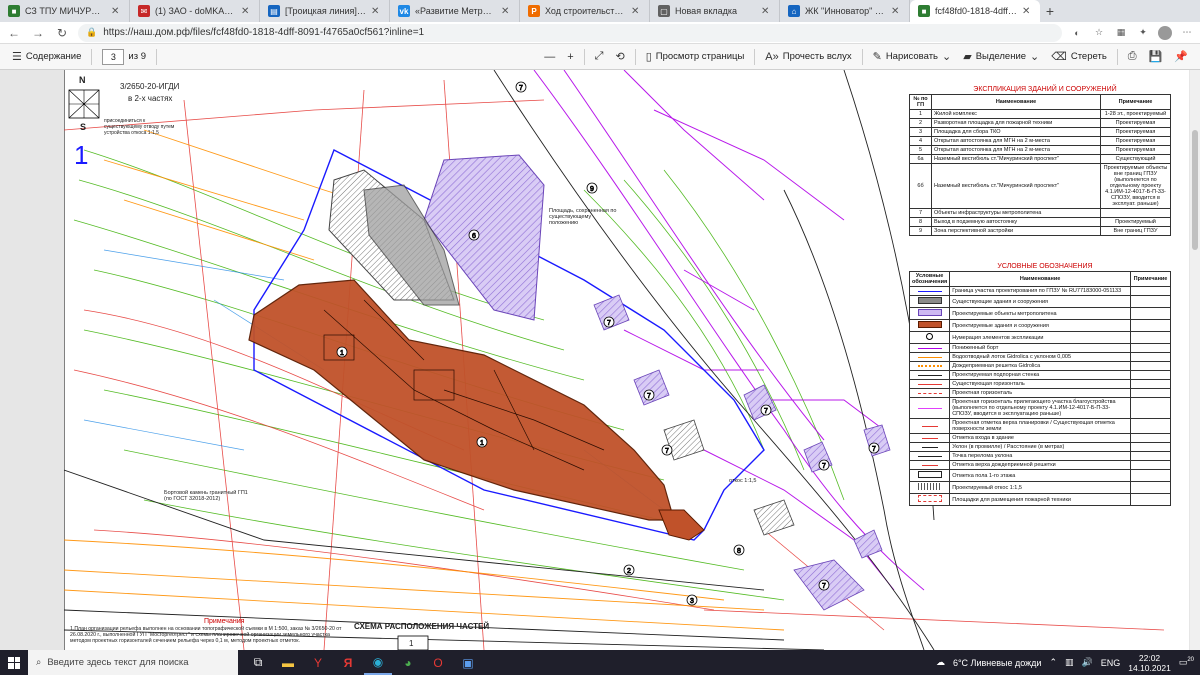 This screenshot has height=675, width=1200. What do you see at coordinates (1121, 33) in the screenshot?
I see `collections-icon: ▦` at bounding box center [1121, 33].